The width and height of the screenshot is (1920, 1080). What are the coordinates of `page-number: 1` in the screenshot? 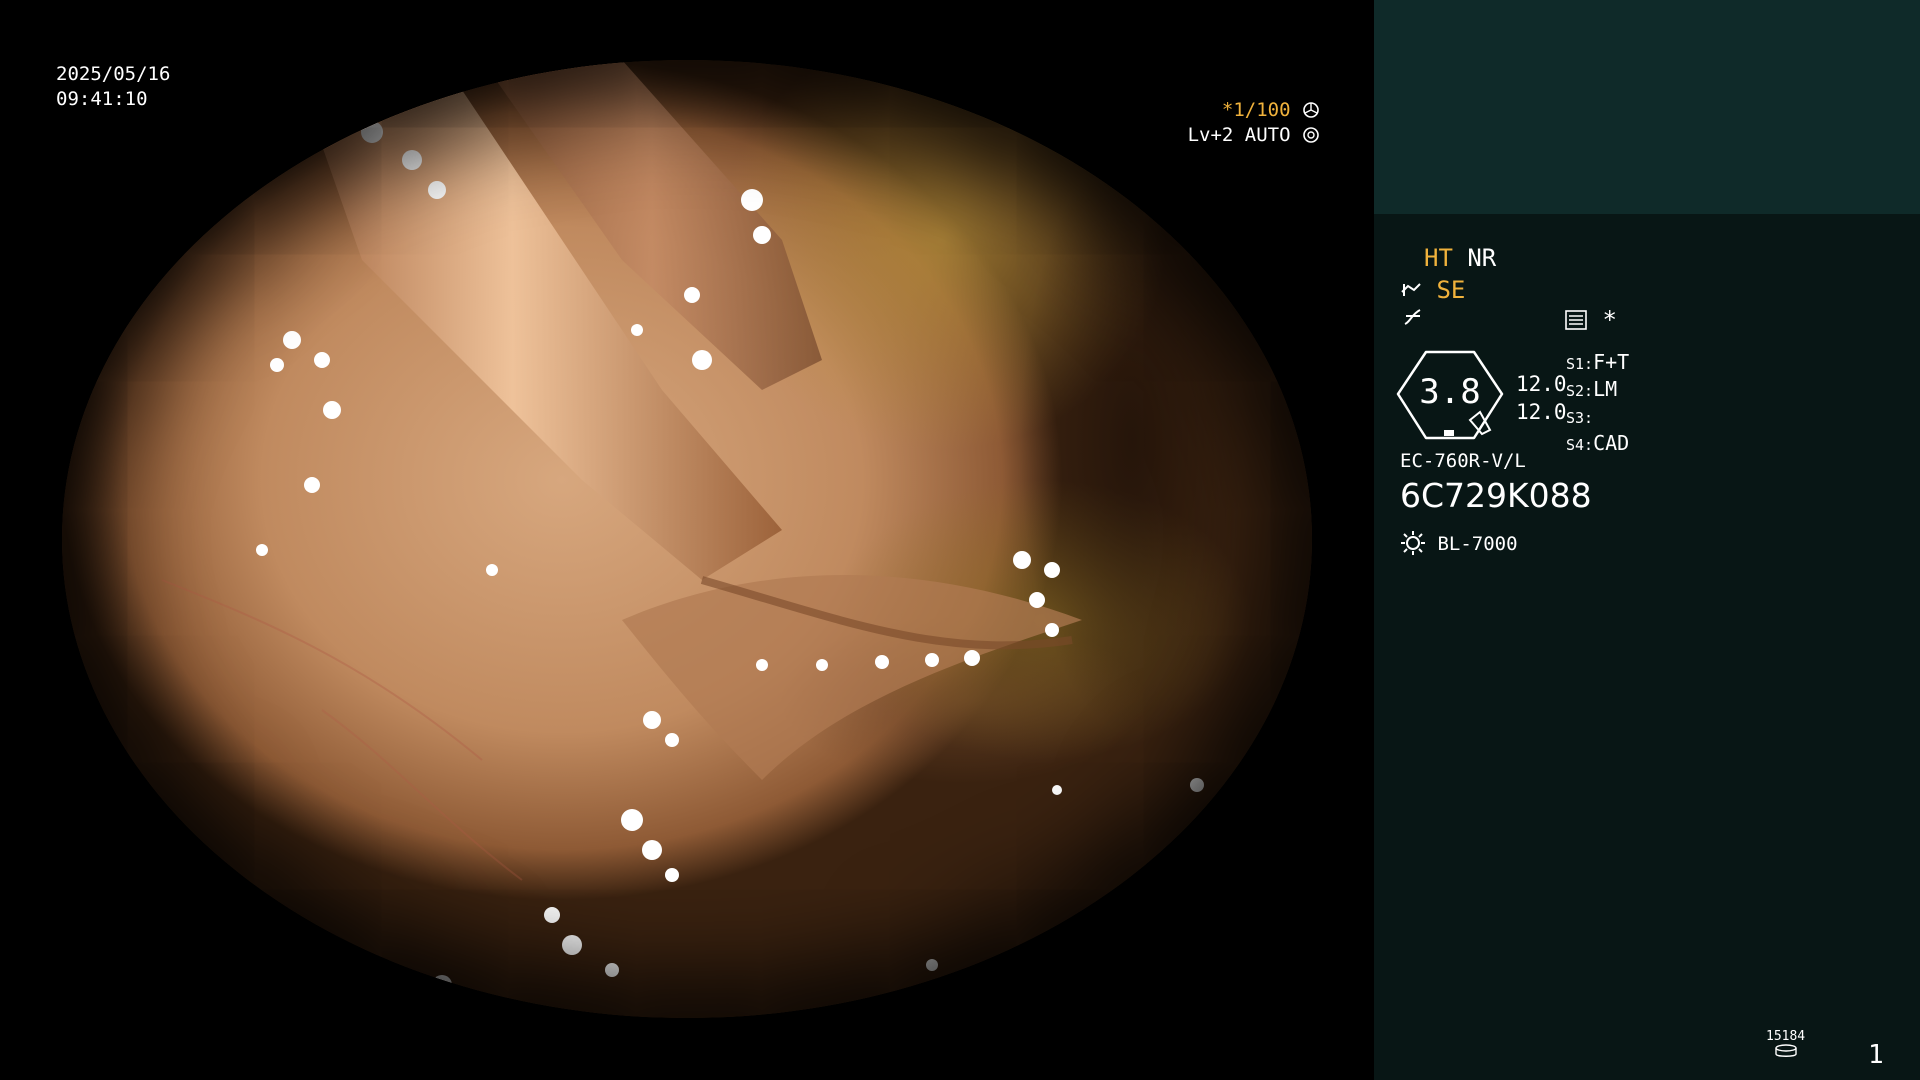 It's located at (1876, 1055).